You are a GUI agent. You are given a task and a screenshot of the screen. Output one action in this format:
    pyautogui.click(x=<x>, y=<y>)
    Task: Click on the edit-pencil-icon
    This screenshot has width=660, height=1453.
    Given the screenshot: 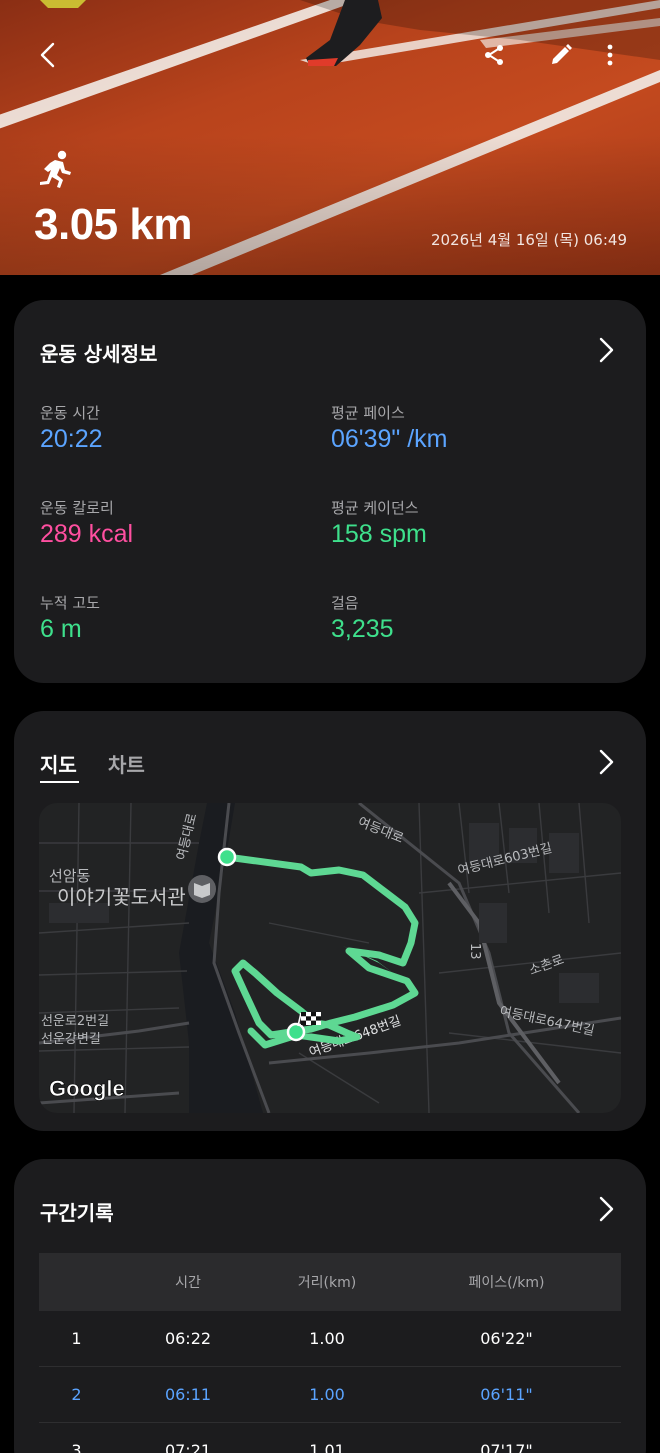 What is the action you would take?
    pyautogui.click(x=562, y=54)
    